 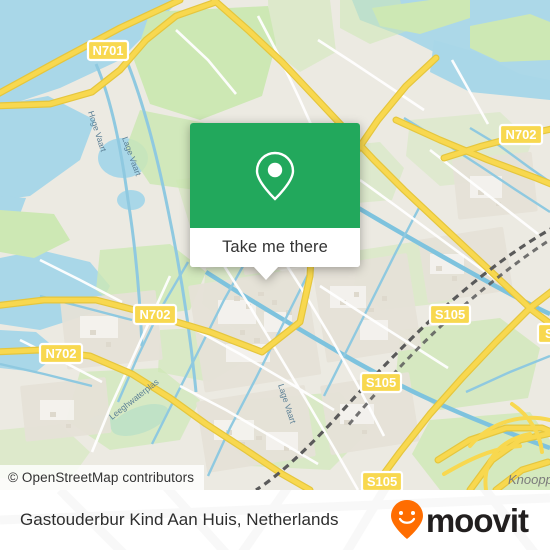 I want to click on road-shield-s105-upper: S105, so click(x=450, y=314).